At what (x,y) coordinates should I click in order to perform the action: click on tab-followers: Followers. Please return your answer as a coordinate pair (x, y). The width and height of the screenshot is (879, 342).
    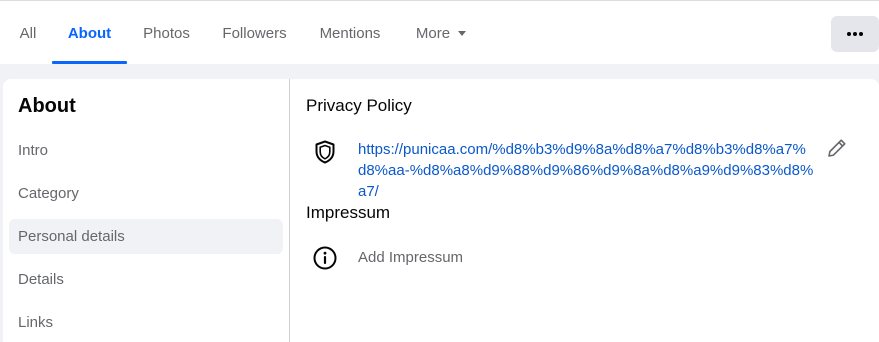
    Looking at the image, I should click on (254, 33).